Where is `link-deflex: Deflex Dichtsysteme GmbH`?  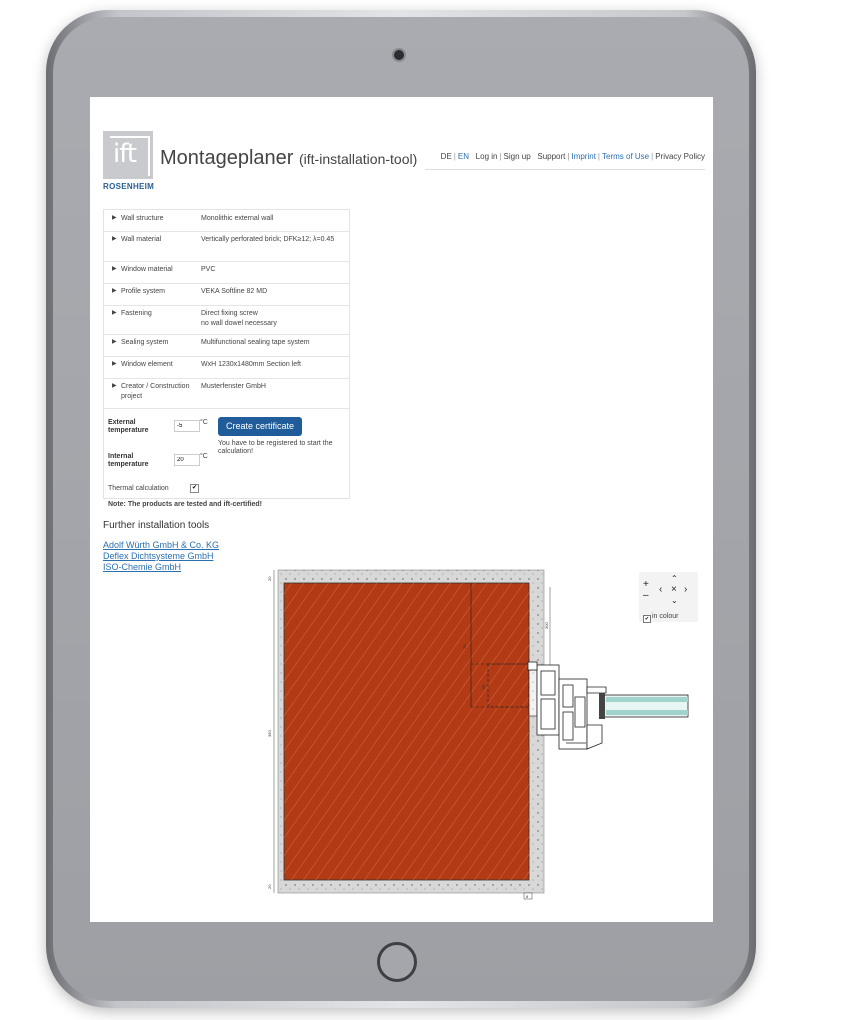
link-deflex: Deflex Dichtsysteme GmbH is located at coordinates (161, 556).